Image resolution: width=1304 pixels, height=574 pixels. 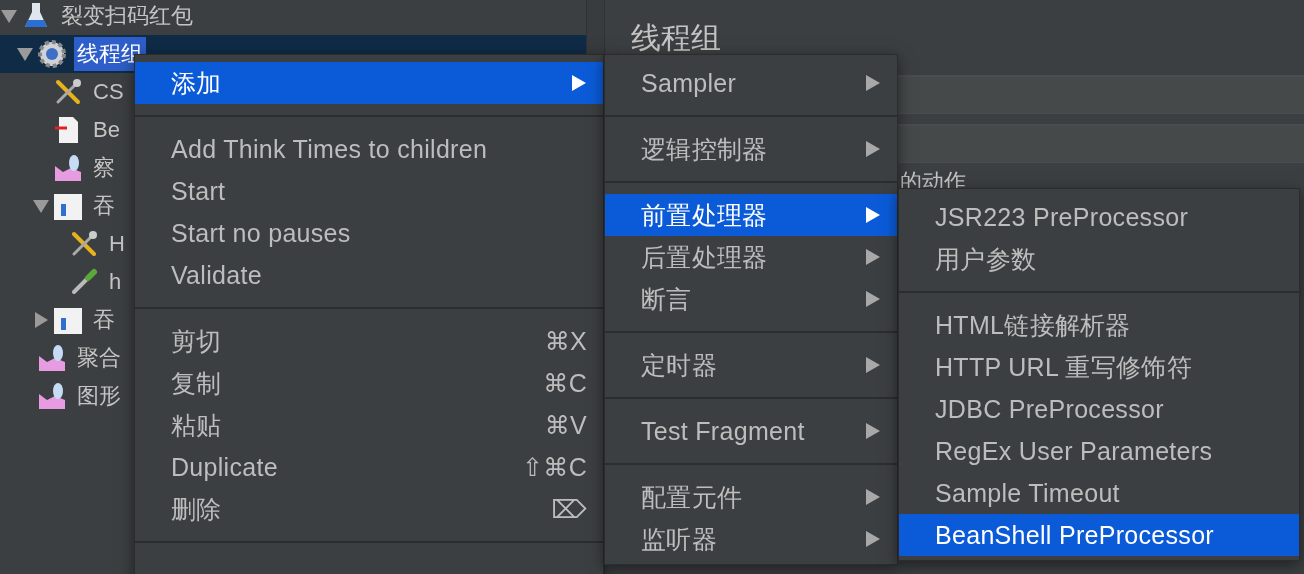 I want to click on tree-item-label: H, so click(x=117, y=244).